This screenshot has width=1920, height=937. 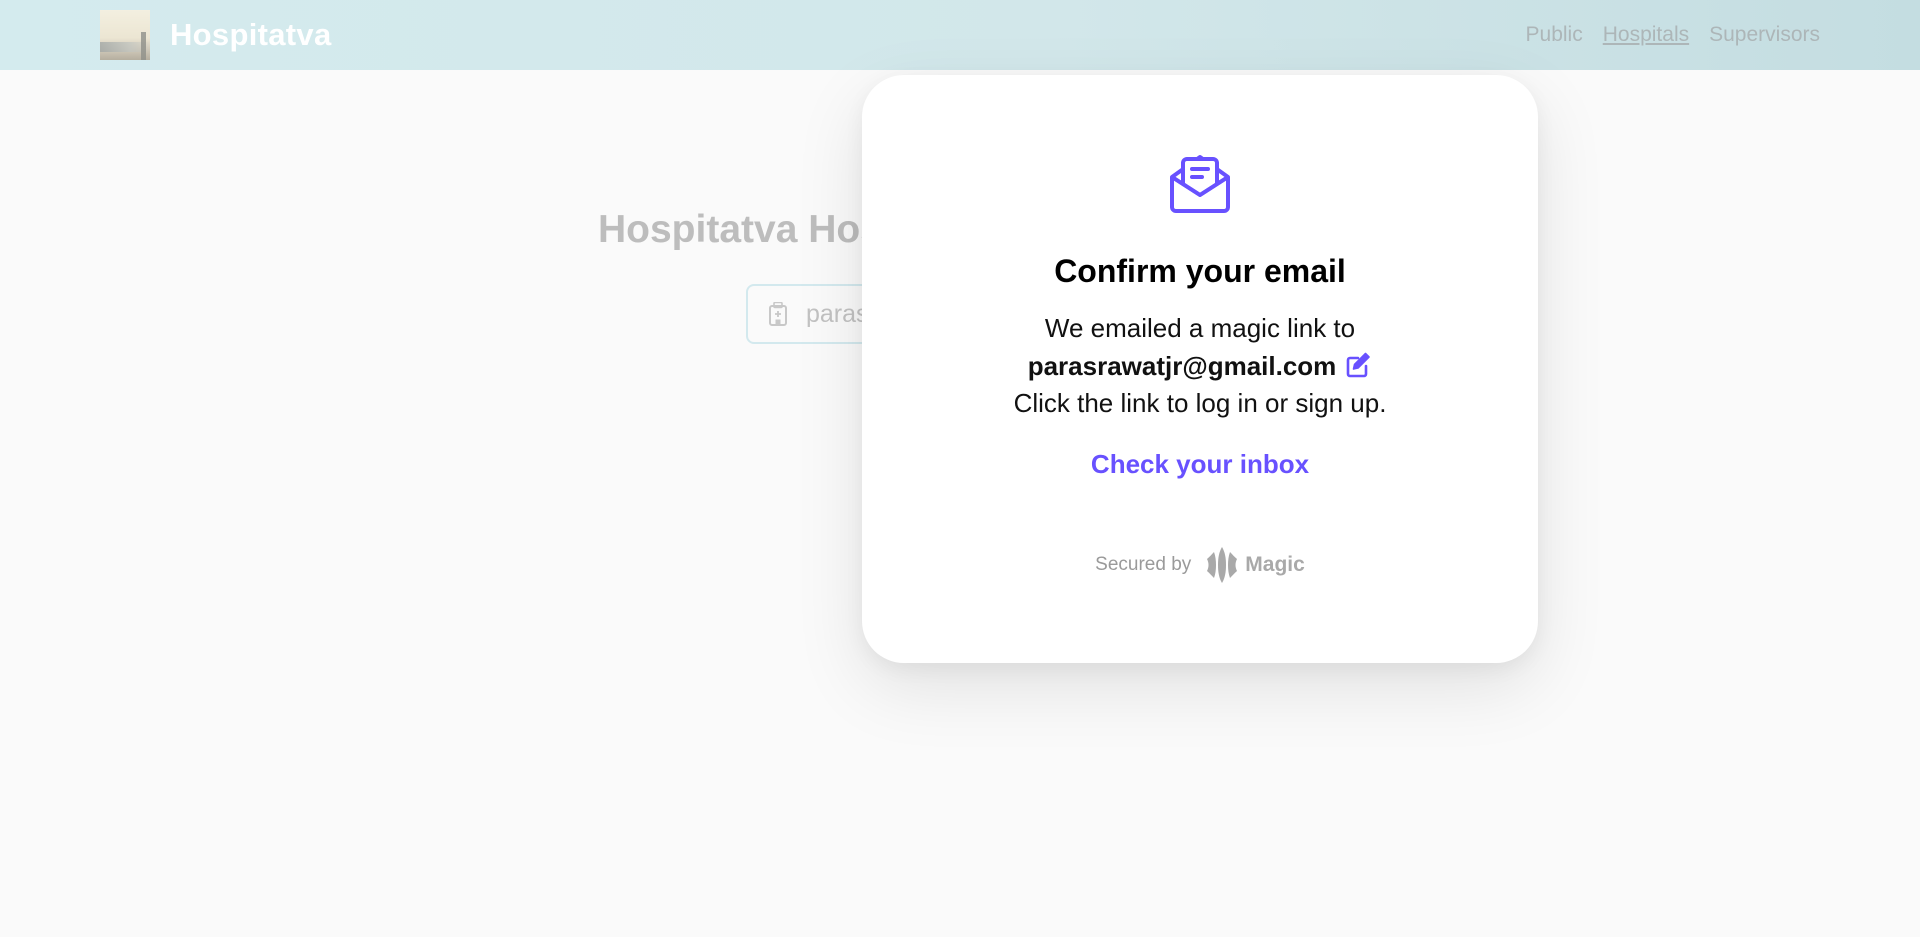 I want to click on email-row: parasrawatjr@gmail.com, so click(x=1200, y=366).